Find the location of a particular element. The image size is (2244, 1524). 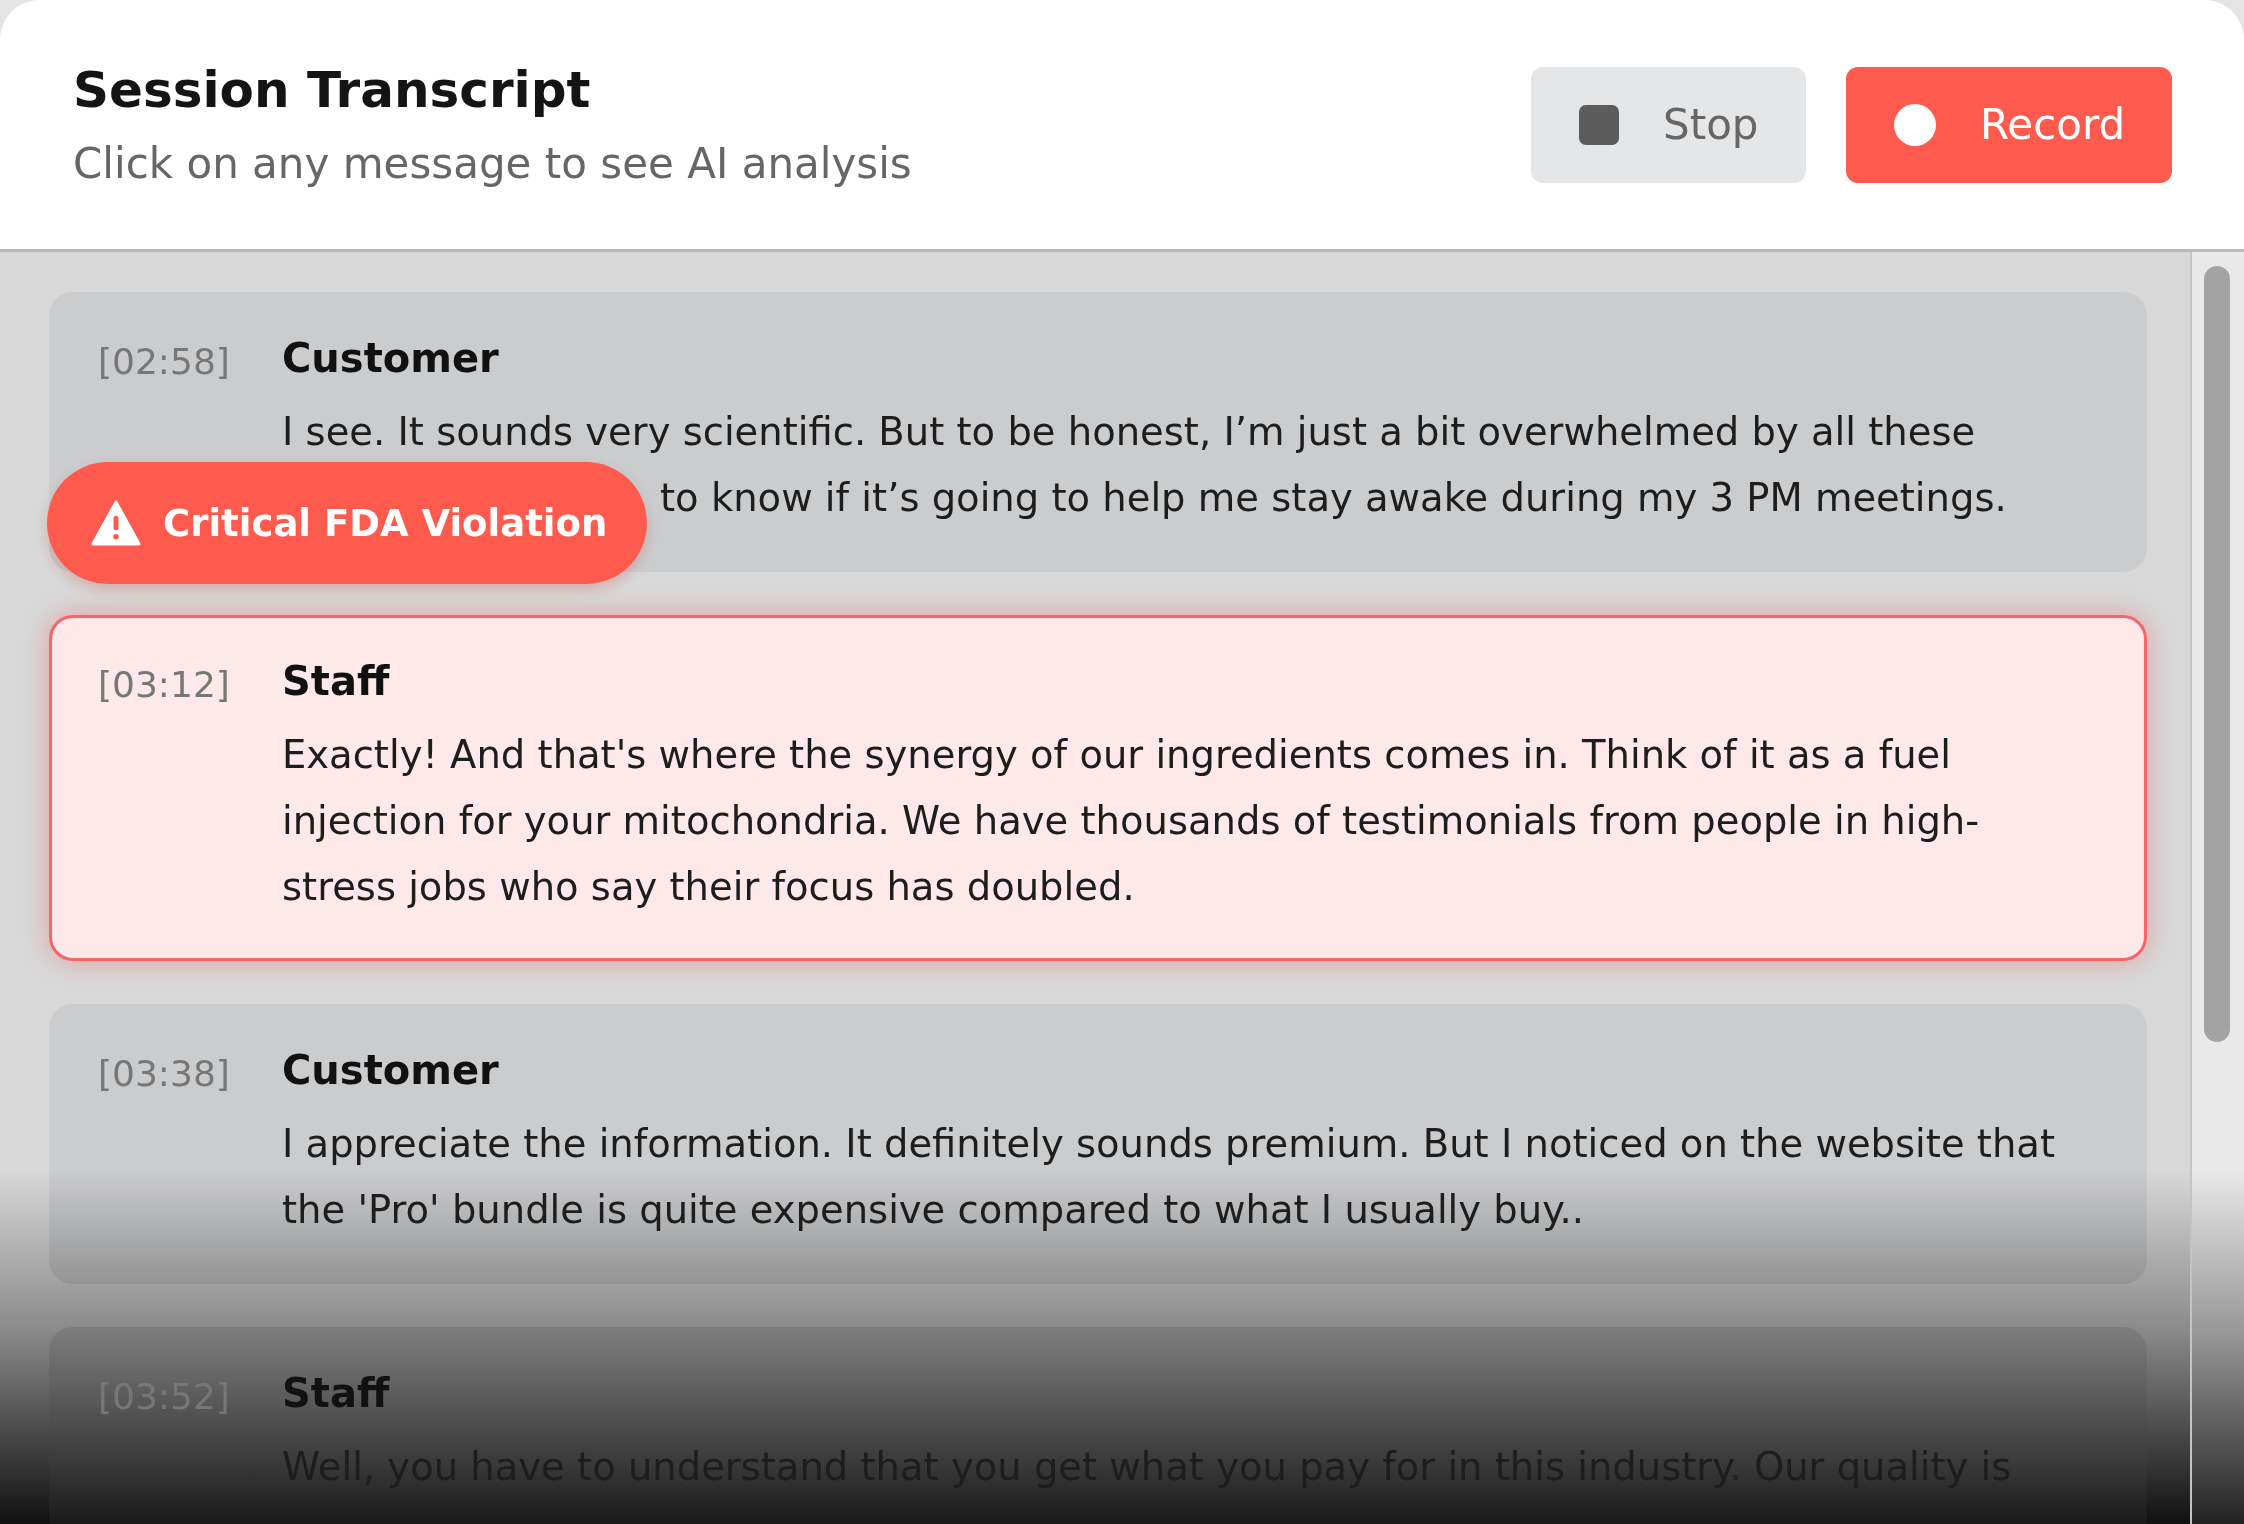

page-title: Session Transcript is located at coordinates (332, 90).